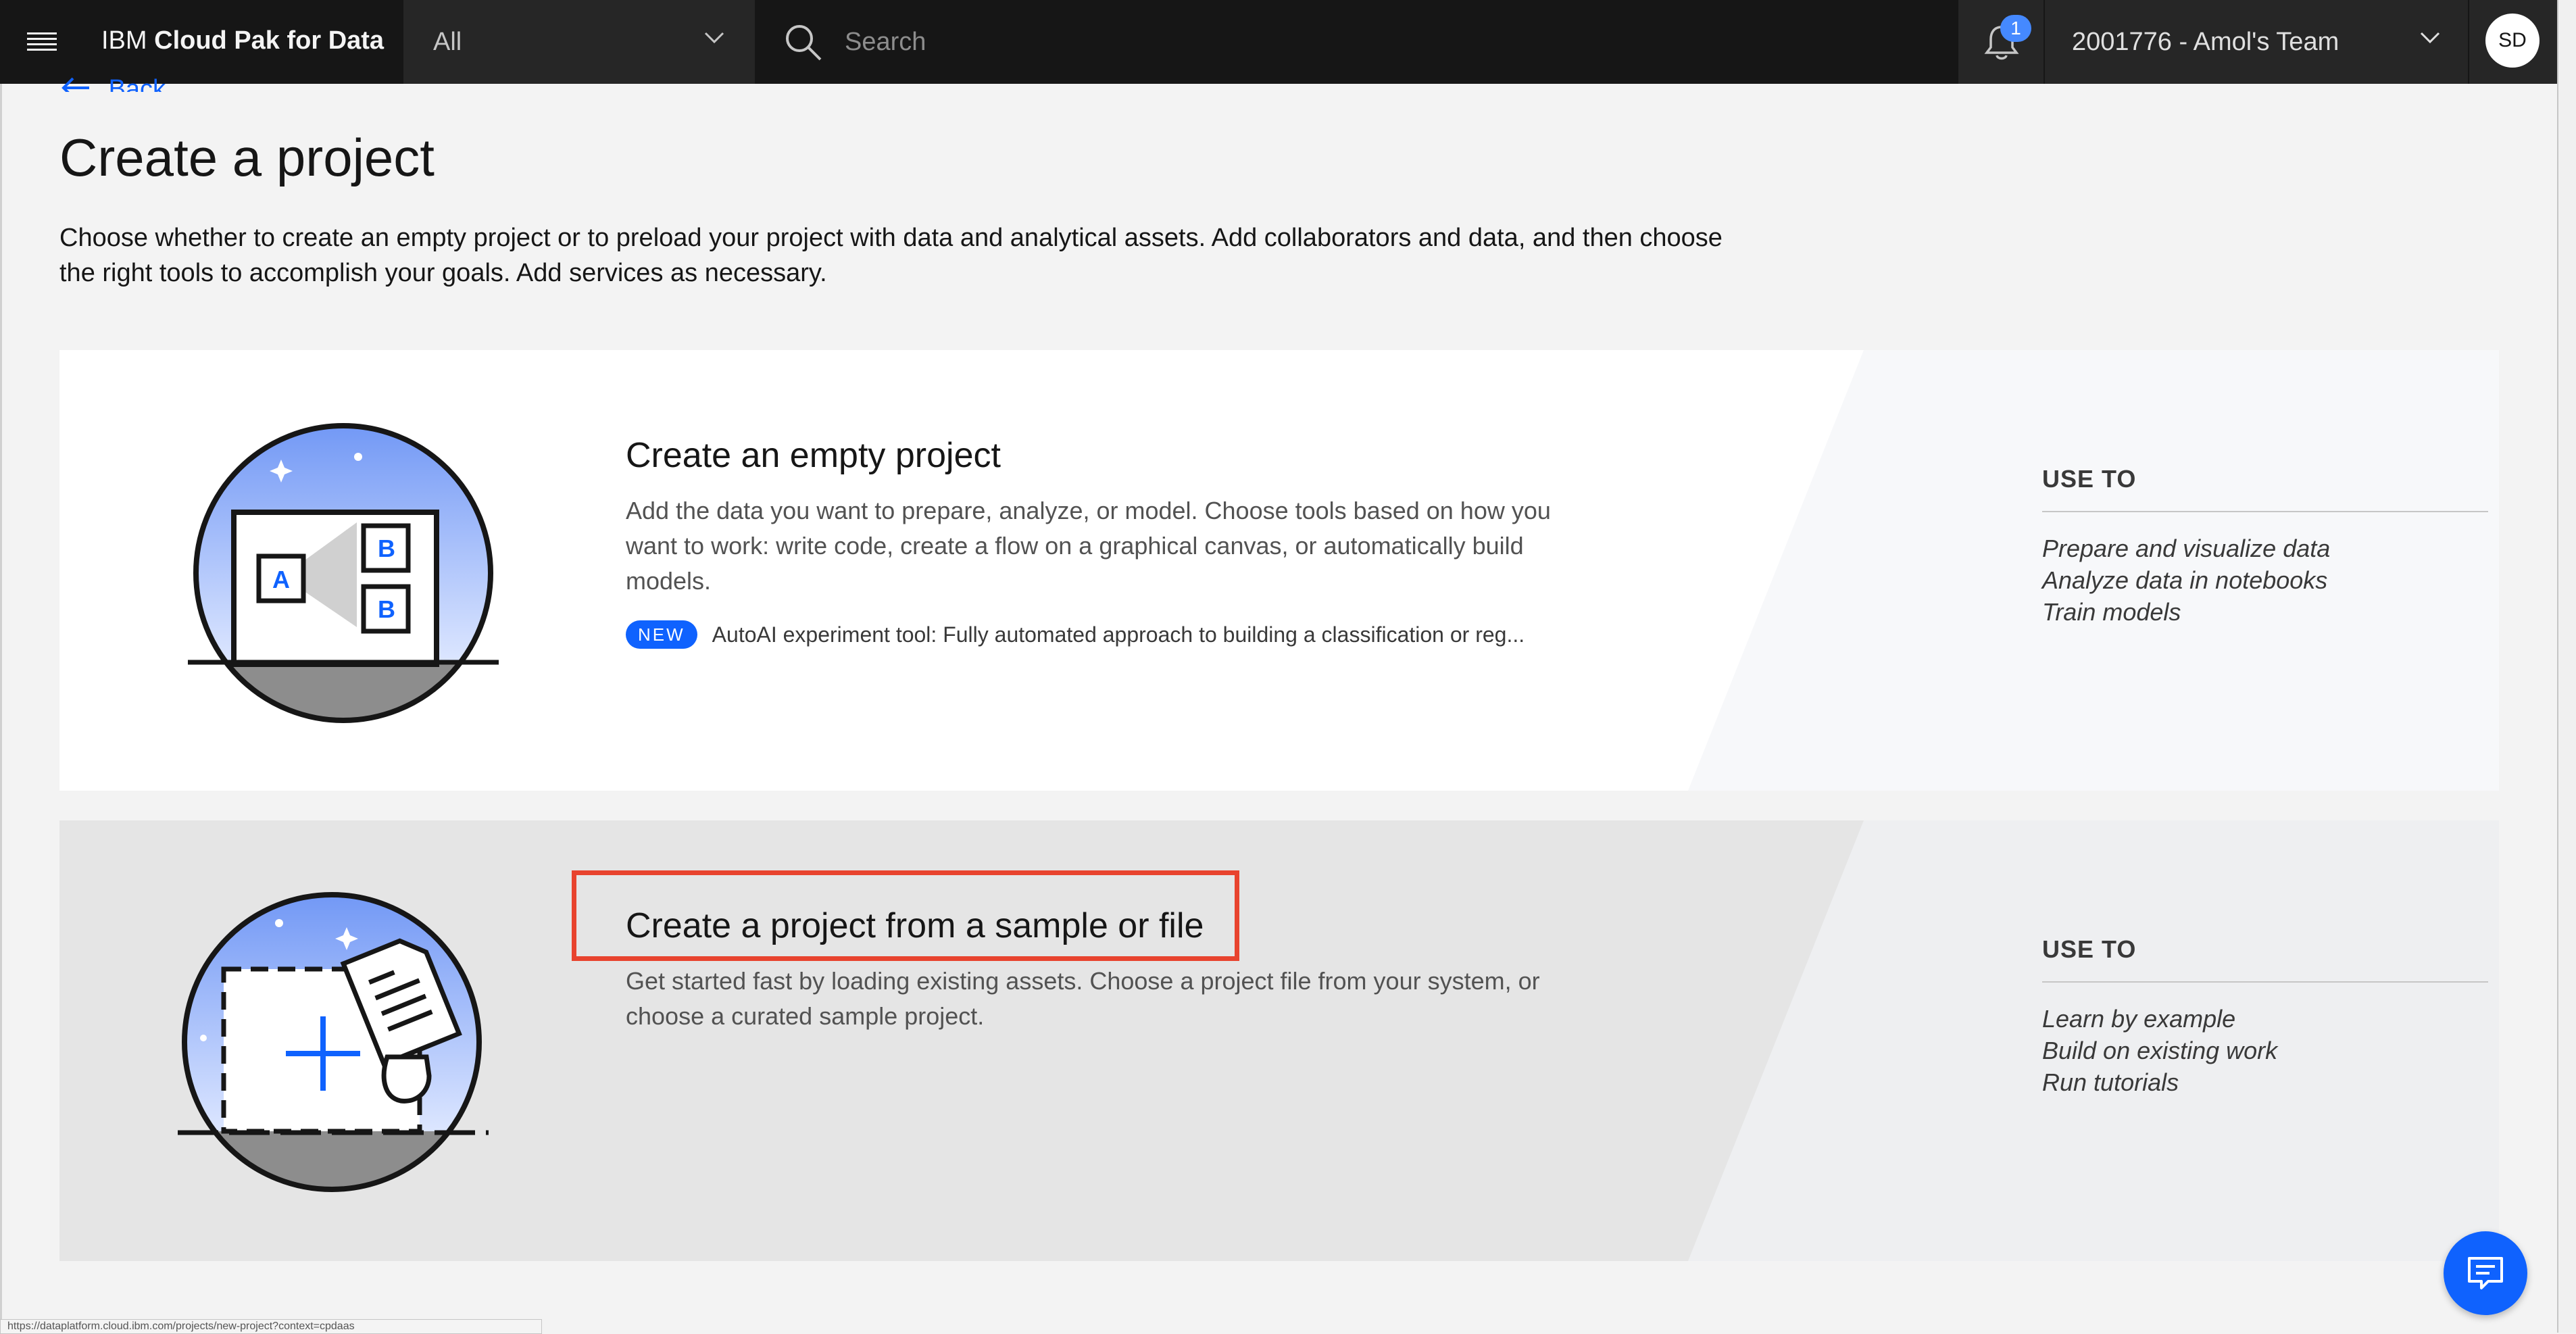 This screenshot has width=2576, height=1334. I want to click on chat-icon, so click(2485, 1273).